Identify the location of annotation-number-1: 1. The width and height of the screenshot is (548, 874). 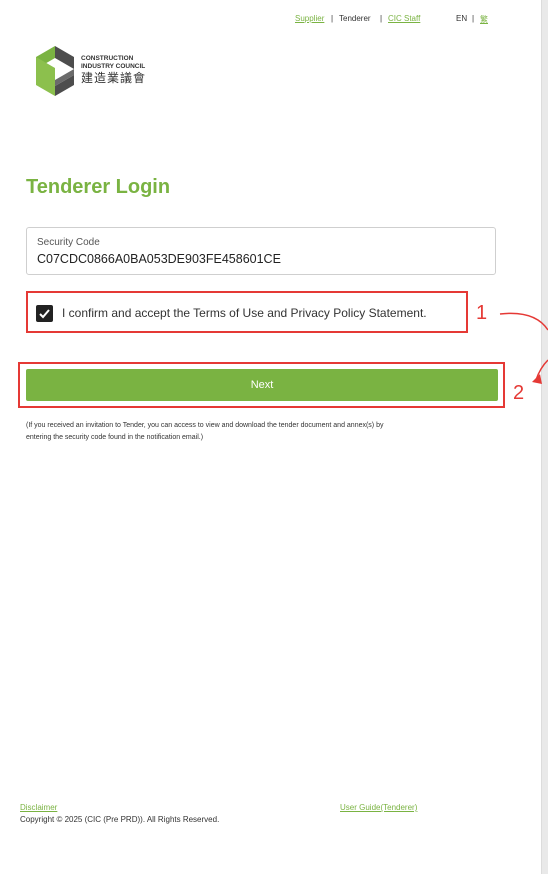
(482, 313).